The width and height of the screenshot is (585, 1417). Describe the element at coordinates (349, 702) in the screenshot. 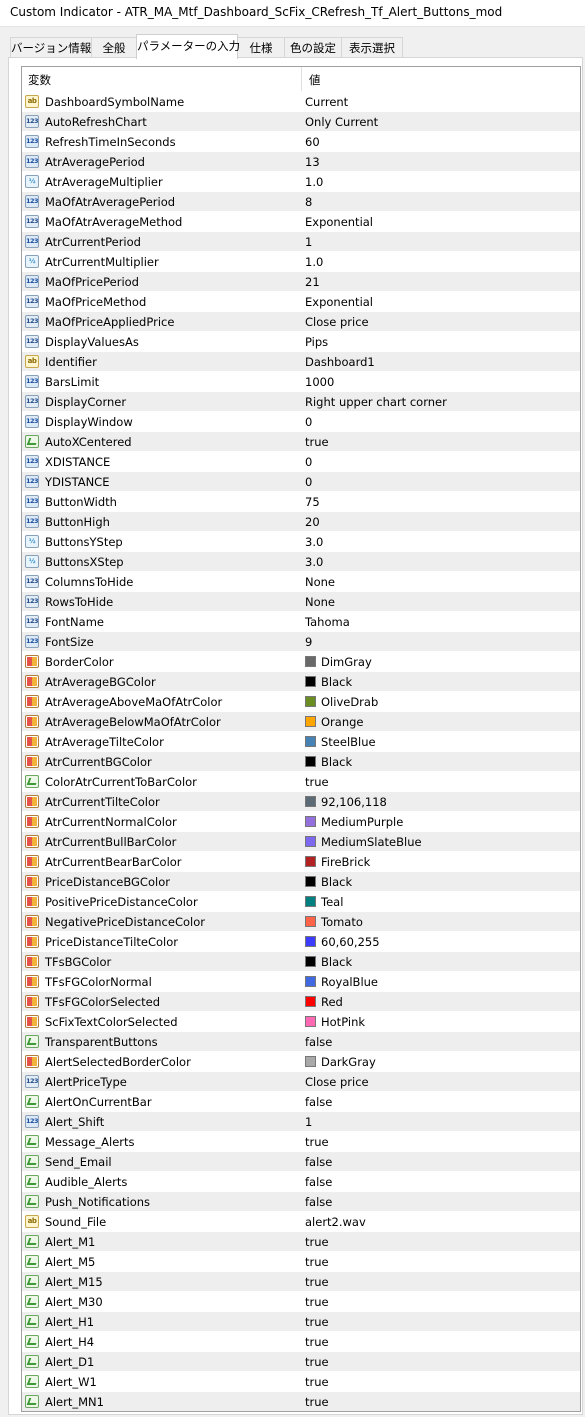

I see `parameter-value: OliveDrab` at that location.